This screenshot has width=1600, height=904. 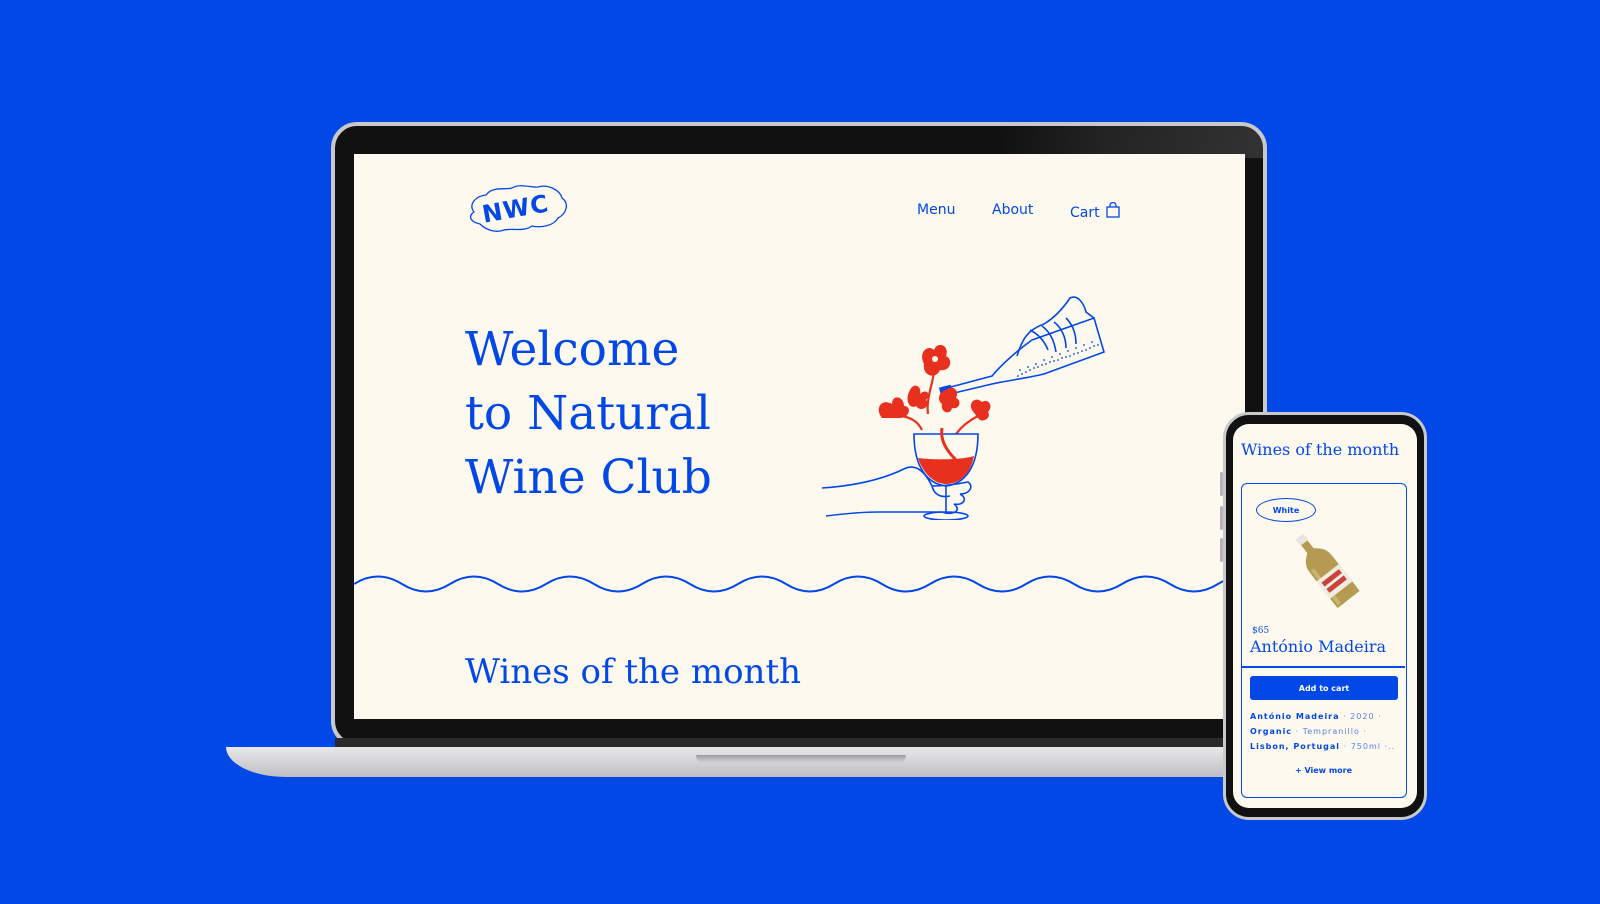 What do you see at coordinates (1323, 667) in the screenshot?
I see `card-divider` at bounding box center [1323, 667].